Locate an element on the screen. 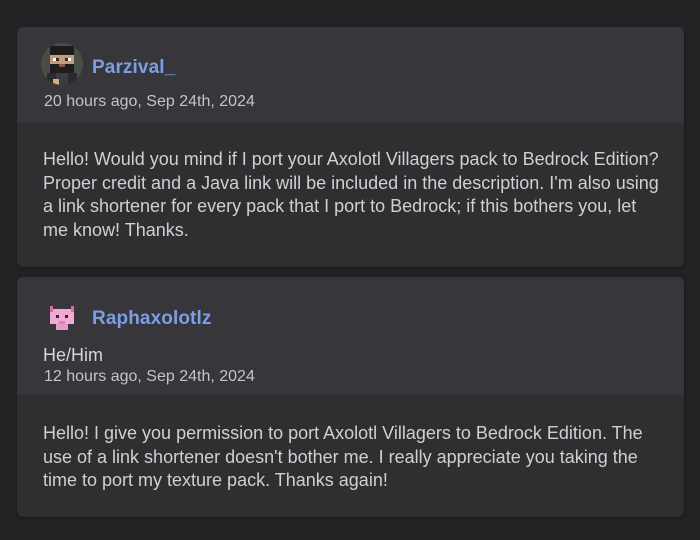 The image size is (700, 540). pixel-bearded-man-avatar-icon is located at coordinates (62, 64).